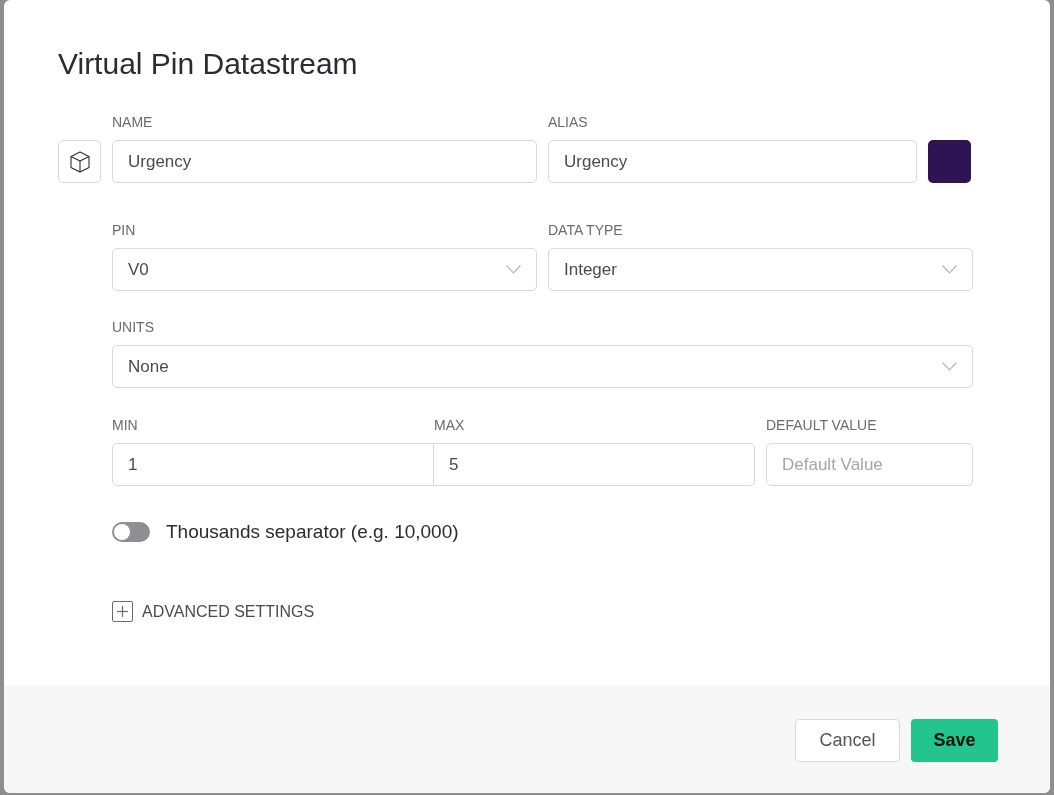 This screenshot has height=795, width=1054. Describe the element at coordinates (125, 425) in the screenshot. I see `field-label: MIN` at that location.